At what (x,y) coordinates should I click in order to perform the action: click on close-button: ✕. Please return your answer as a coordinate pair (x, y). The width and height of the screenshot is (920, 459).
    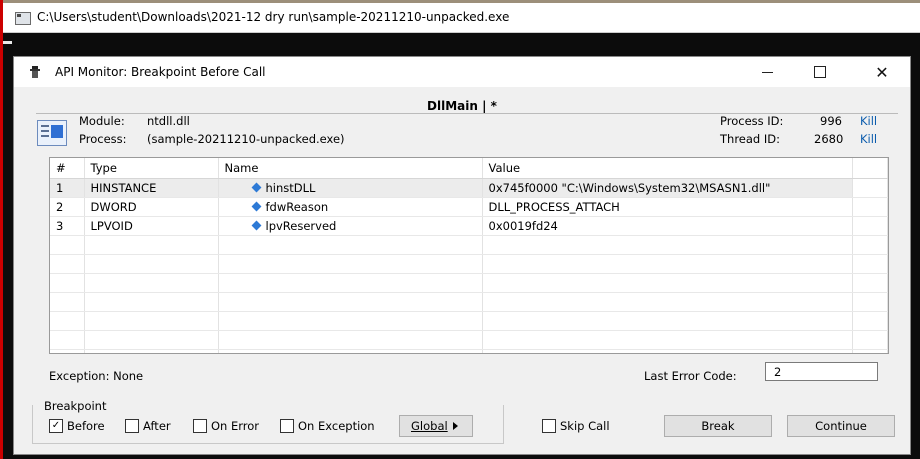
    Looking at the image, I should click on (882, 72).